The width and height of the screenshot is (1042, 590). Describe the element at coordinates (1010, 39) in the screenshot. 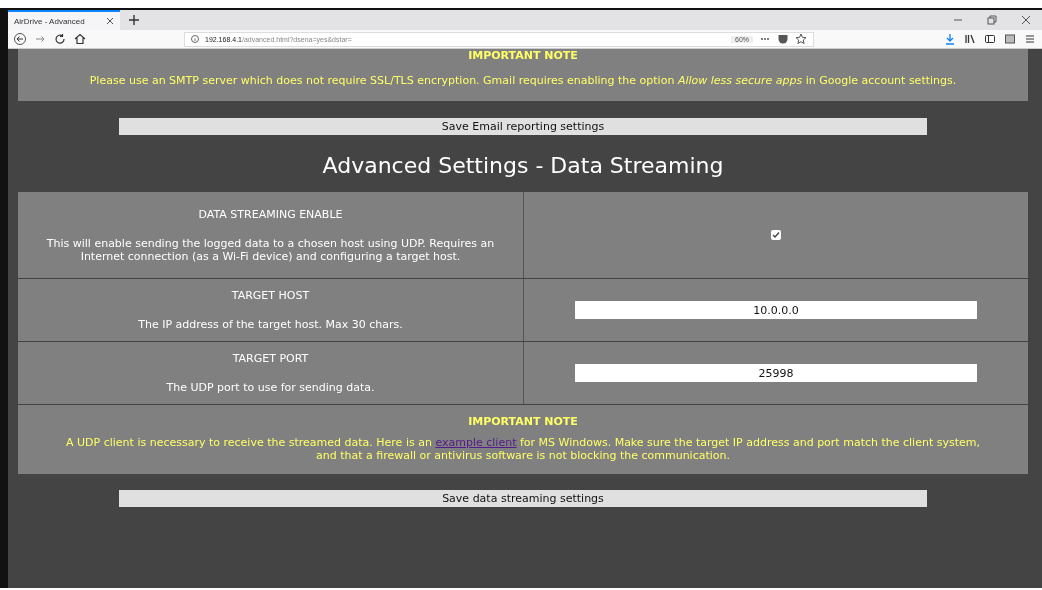

I see `reader-icon` at that location.